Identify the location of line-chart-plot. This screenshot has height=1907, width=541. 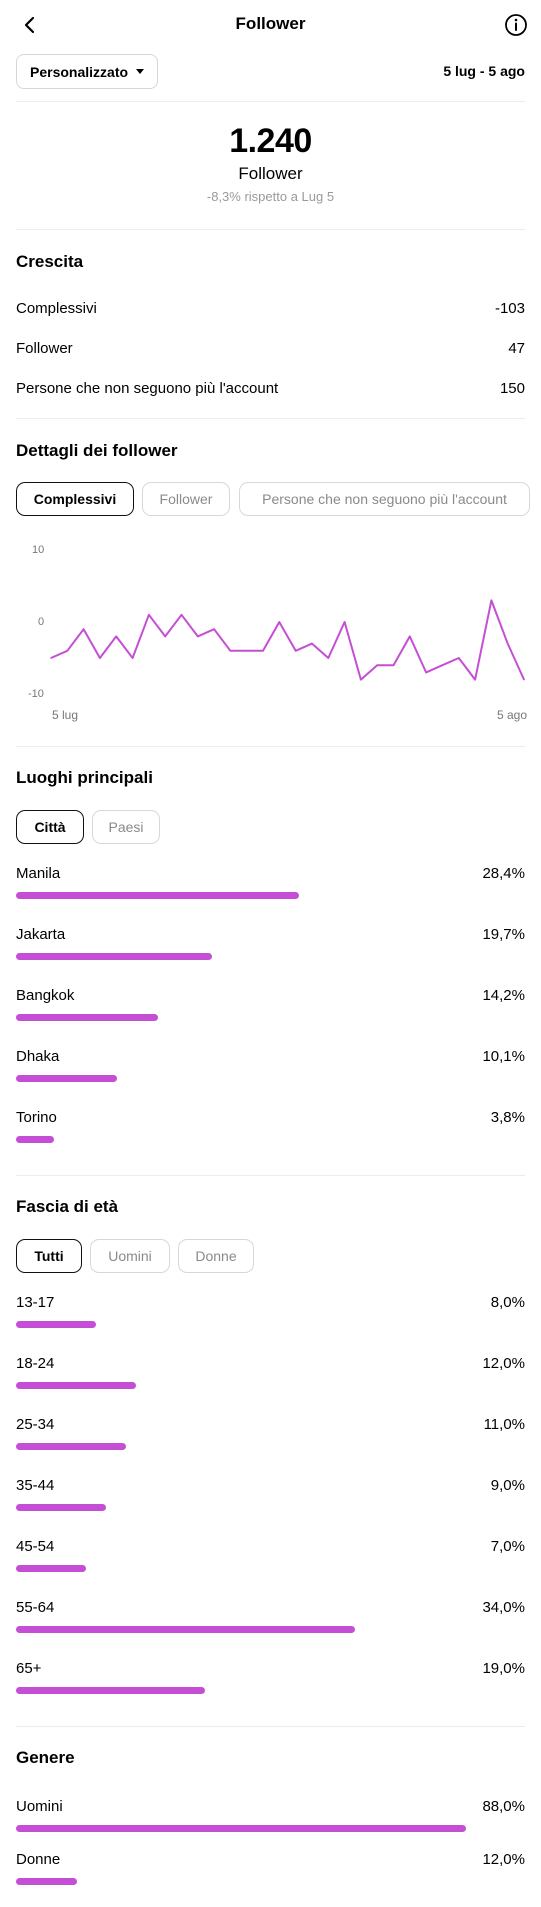
(287, 640).